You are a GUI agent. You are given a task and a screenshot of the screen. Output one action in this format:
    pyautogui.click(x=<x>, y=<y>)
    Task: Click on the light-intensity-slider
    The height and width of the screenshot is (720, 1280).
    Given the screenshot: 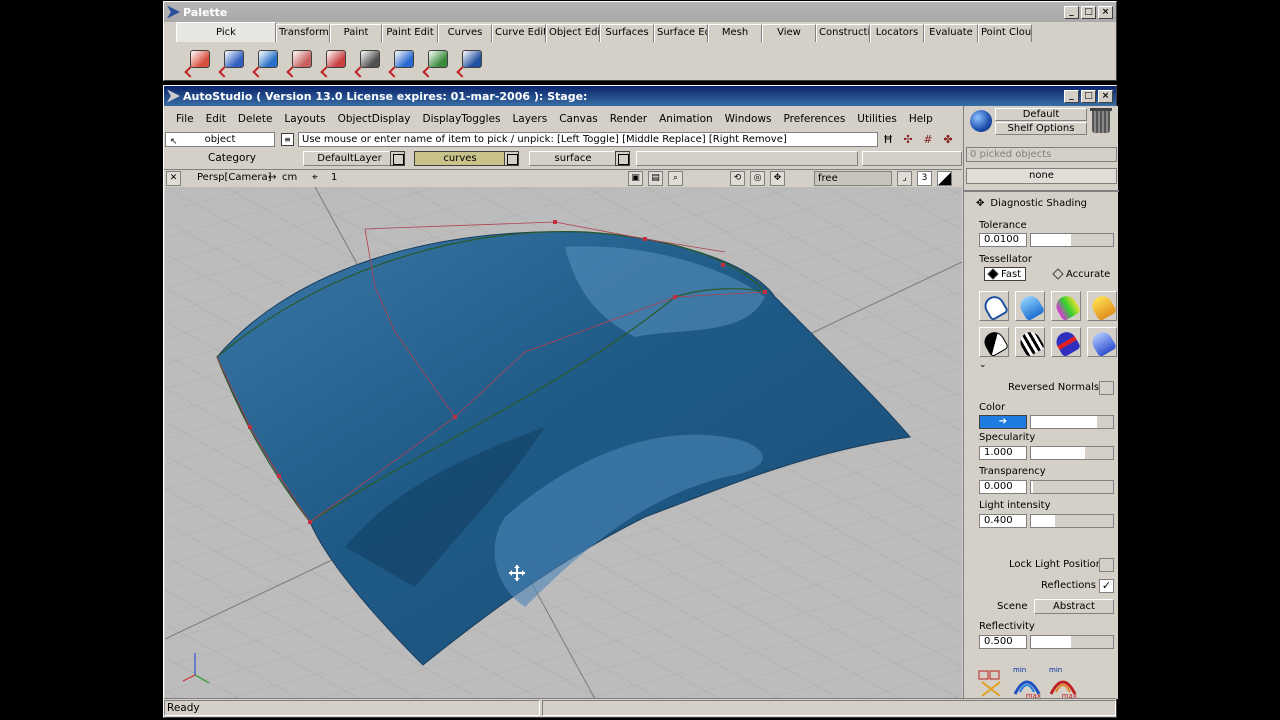 What is the action you would take?
    pyautogui.click(x=1072, y=521)
    